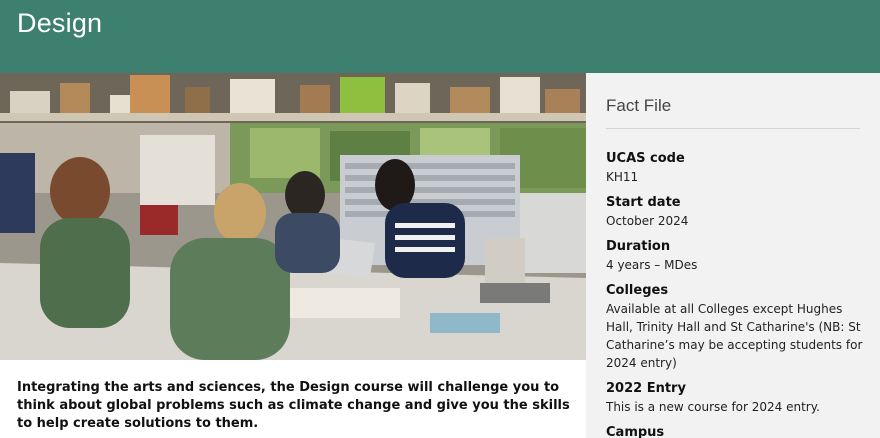 This screenshot has width=880, height=438. I want to click on fact-duration: Duration 4 years – MDes, so click(737, 256).